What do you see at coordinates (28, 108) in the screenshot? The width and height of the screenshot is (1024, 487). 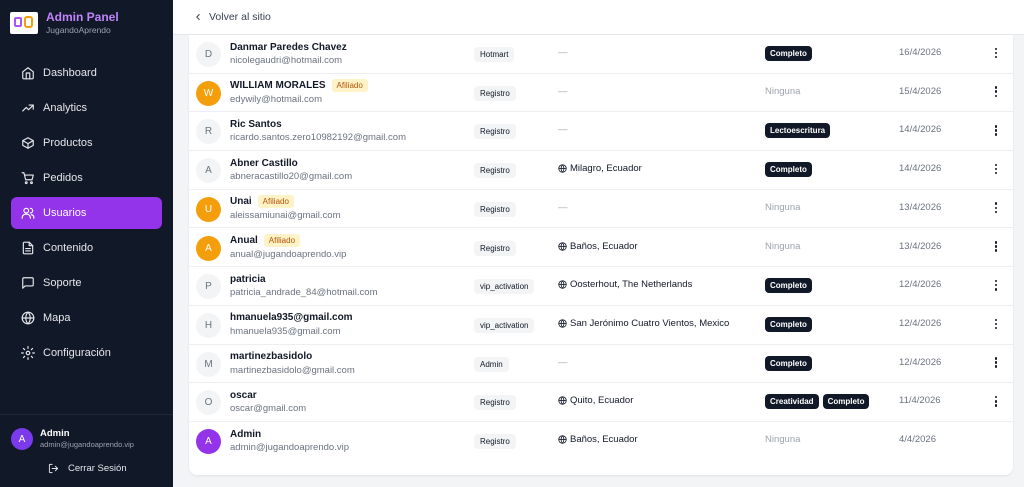 I see `trending-up-icon` at bounding box center [28, 108].